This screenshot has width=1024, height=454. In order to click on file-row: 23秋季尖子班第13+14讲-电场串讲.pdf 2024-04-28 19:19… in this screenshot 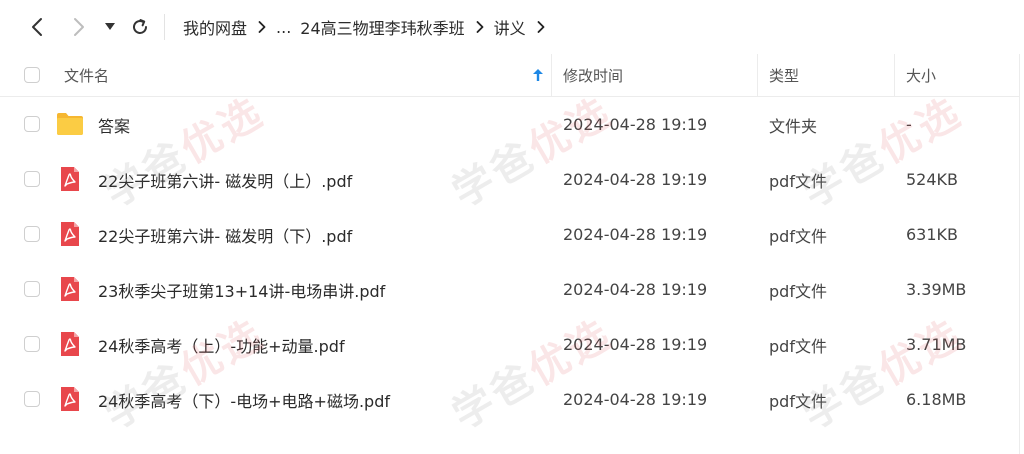, I will do `click(509, 289)`.